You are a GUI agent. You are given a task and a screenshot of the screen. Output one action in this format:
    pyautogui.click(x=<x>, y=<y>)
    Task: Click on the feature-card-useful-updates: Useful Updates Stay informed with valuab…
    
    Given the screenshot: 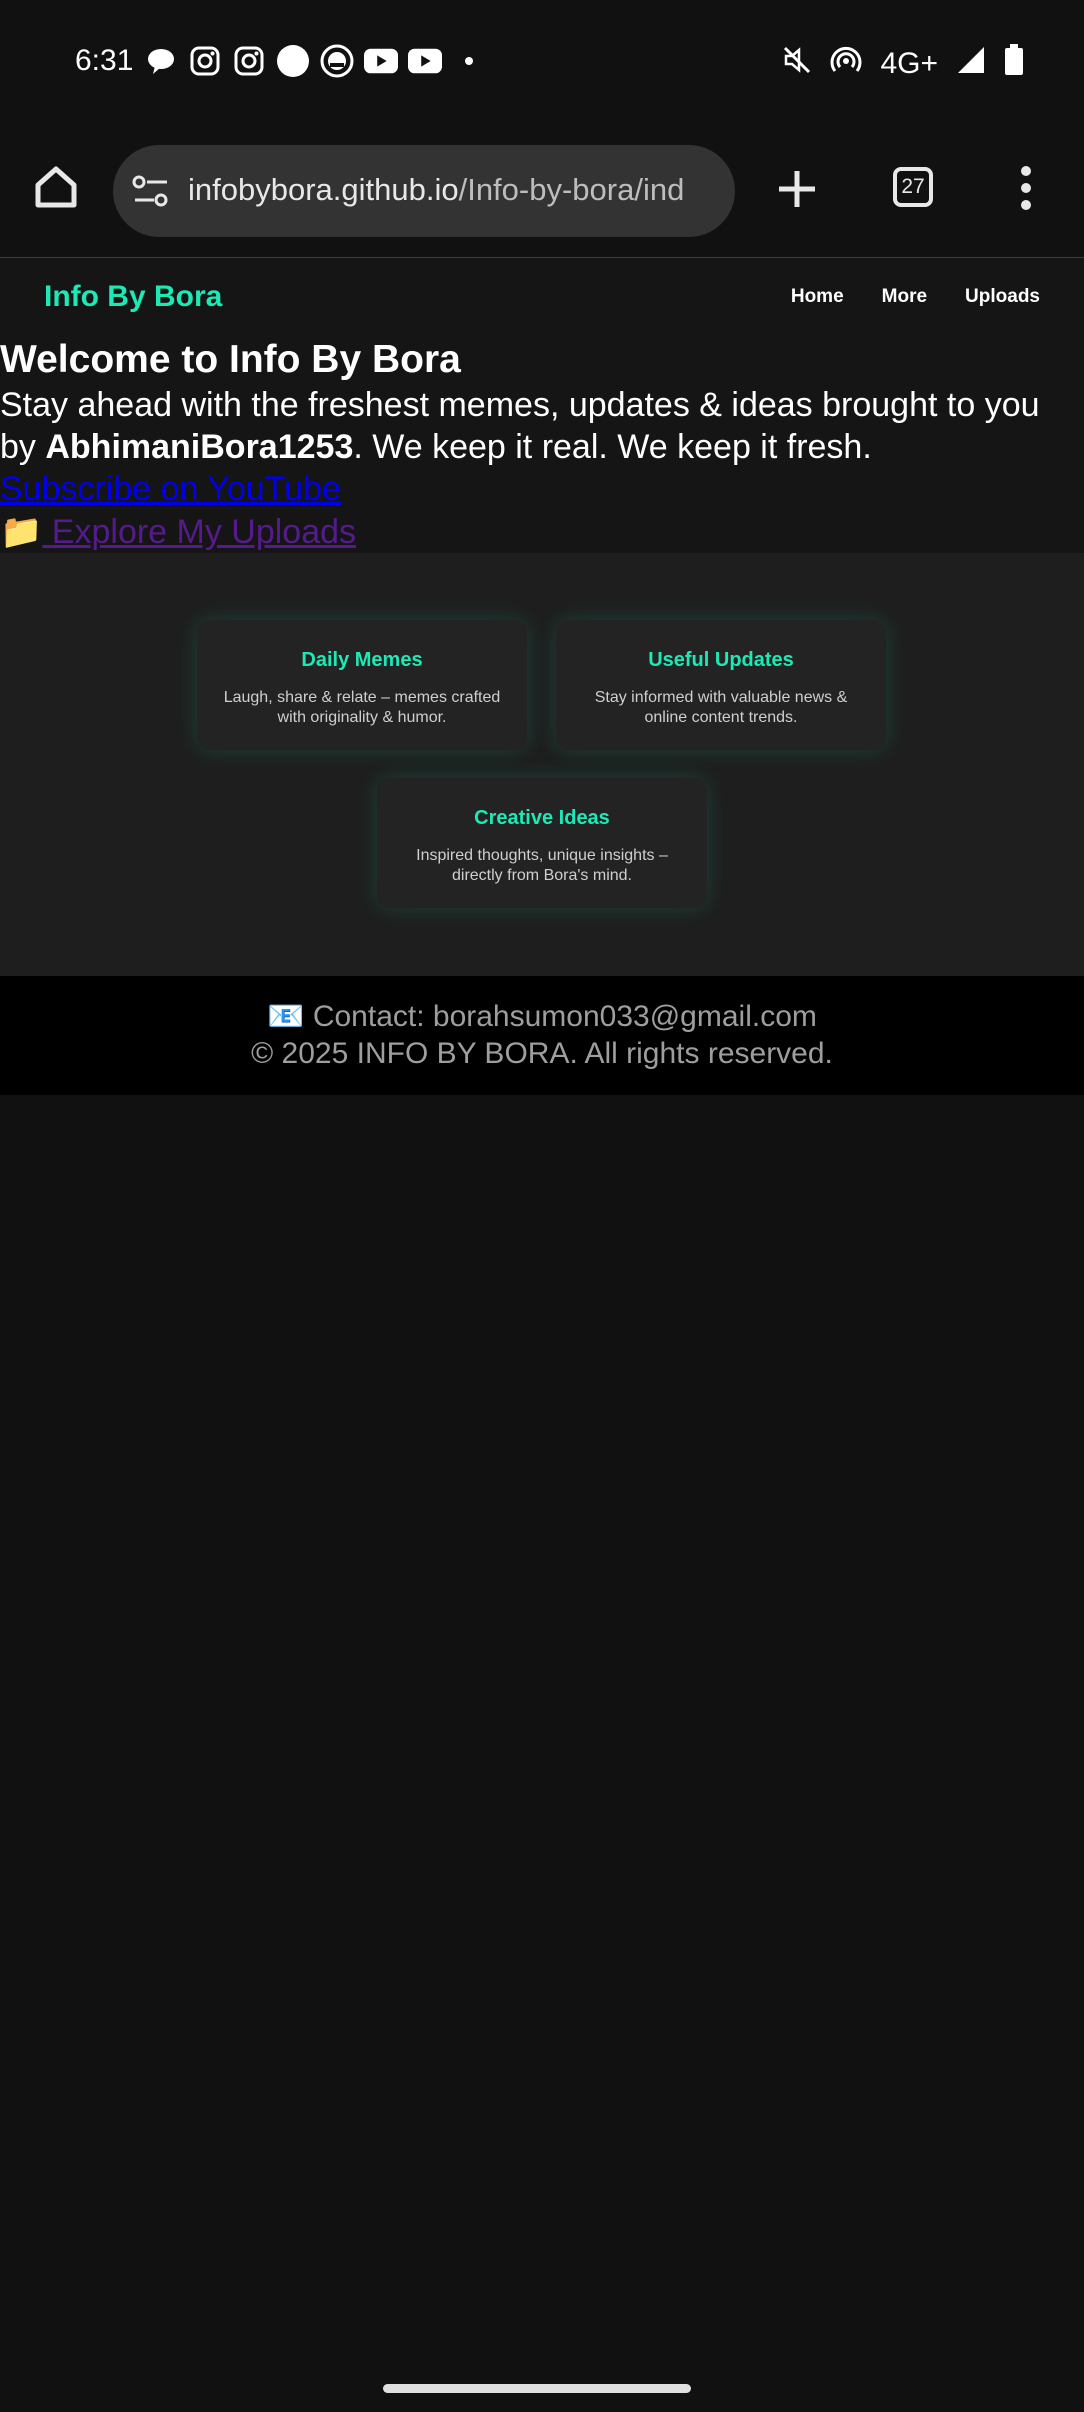 What is the action you would take?
    pyautogui.click(x=721, y=685)
    